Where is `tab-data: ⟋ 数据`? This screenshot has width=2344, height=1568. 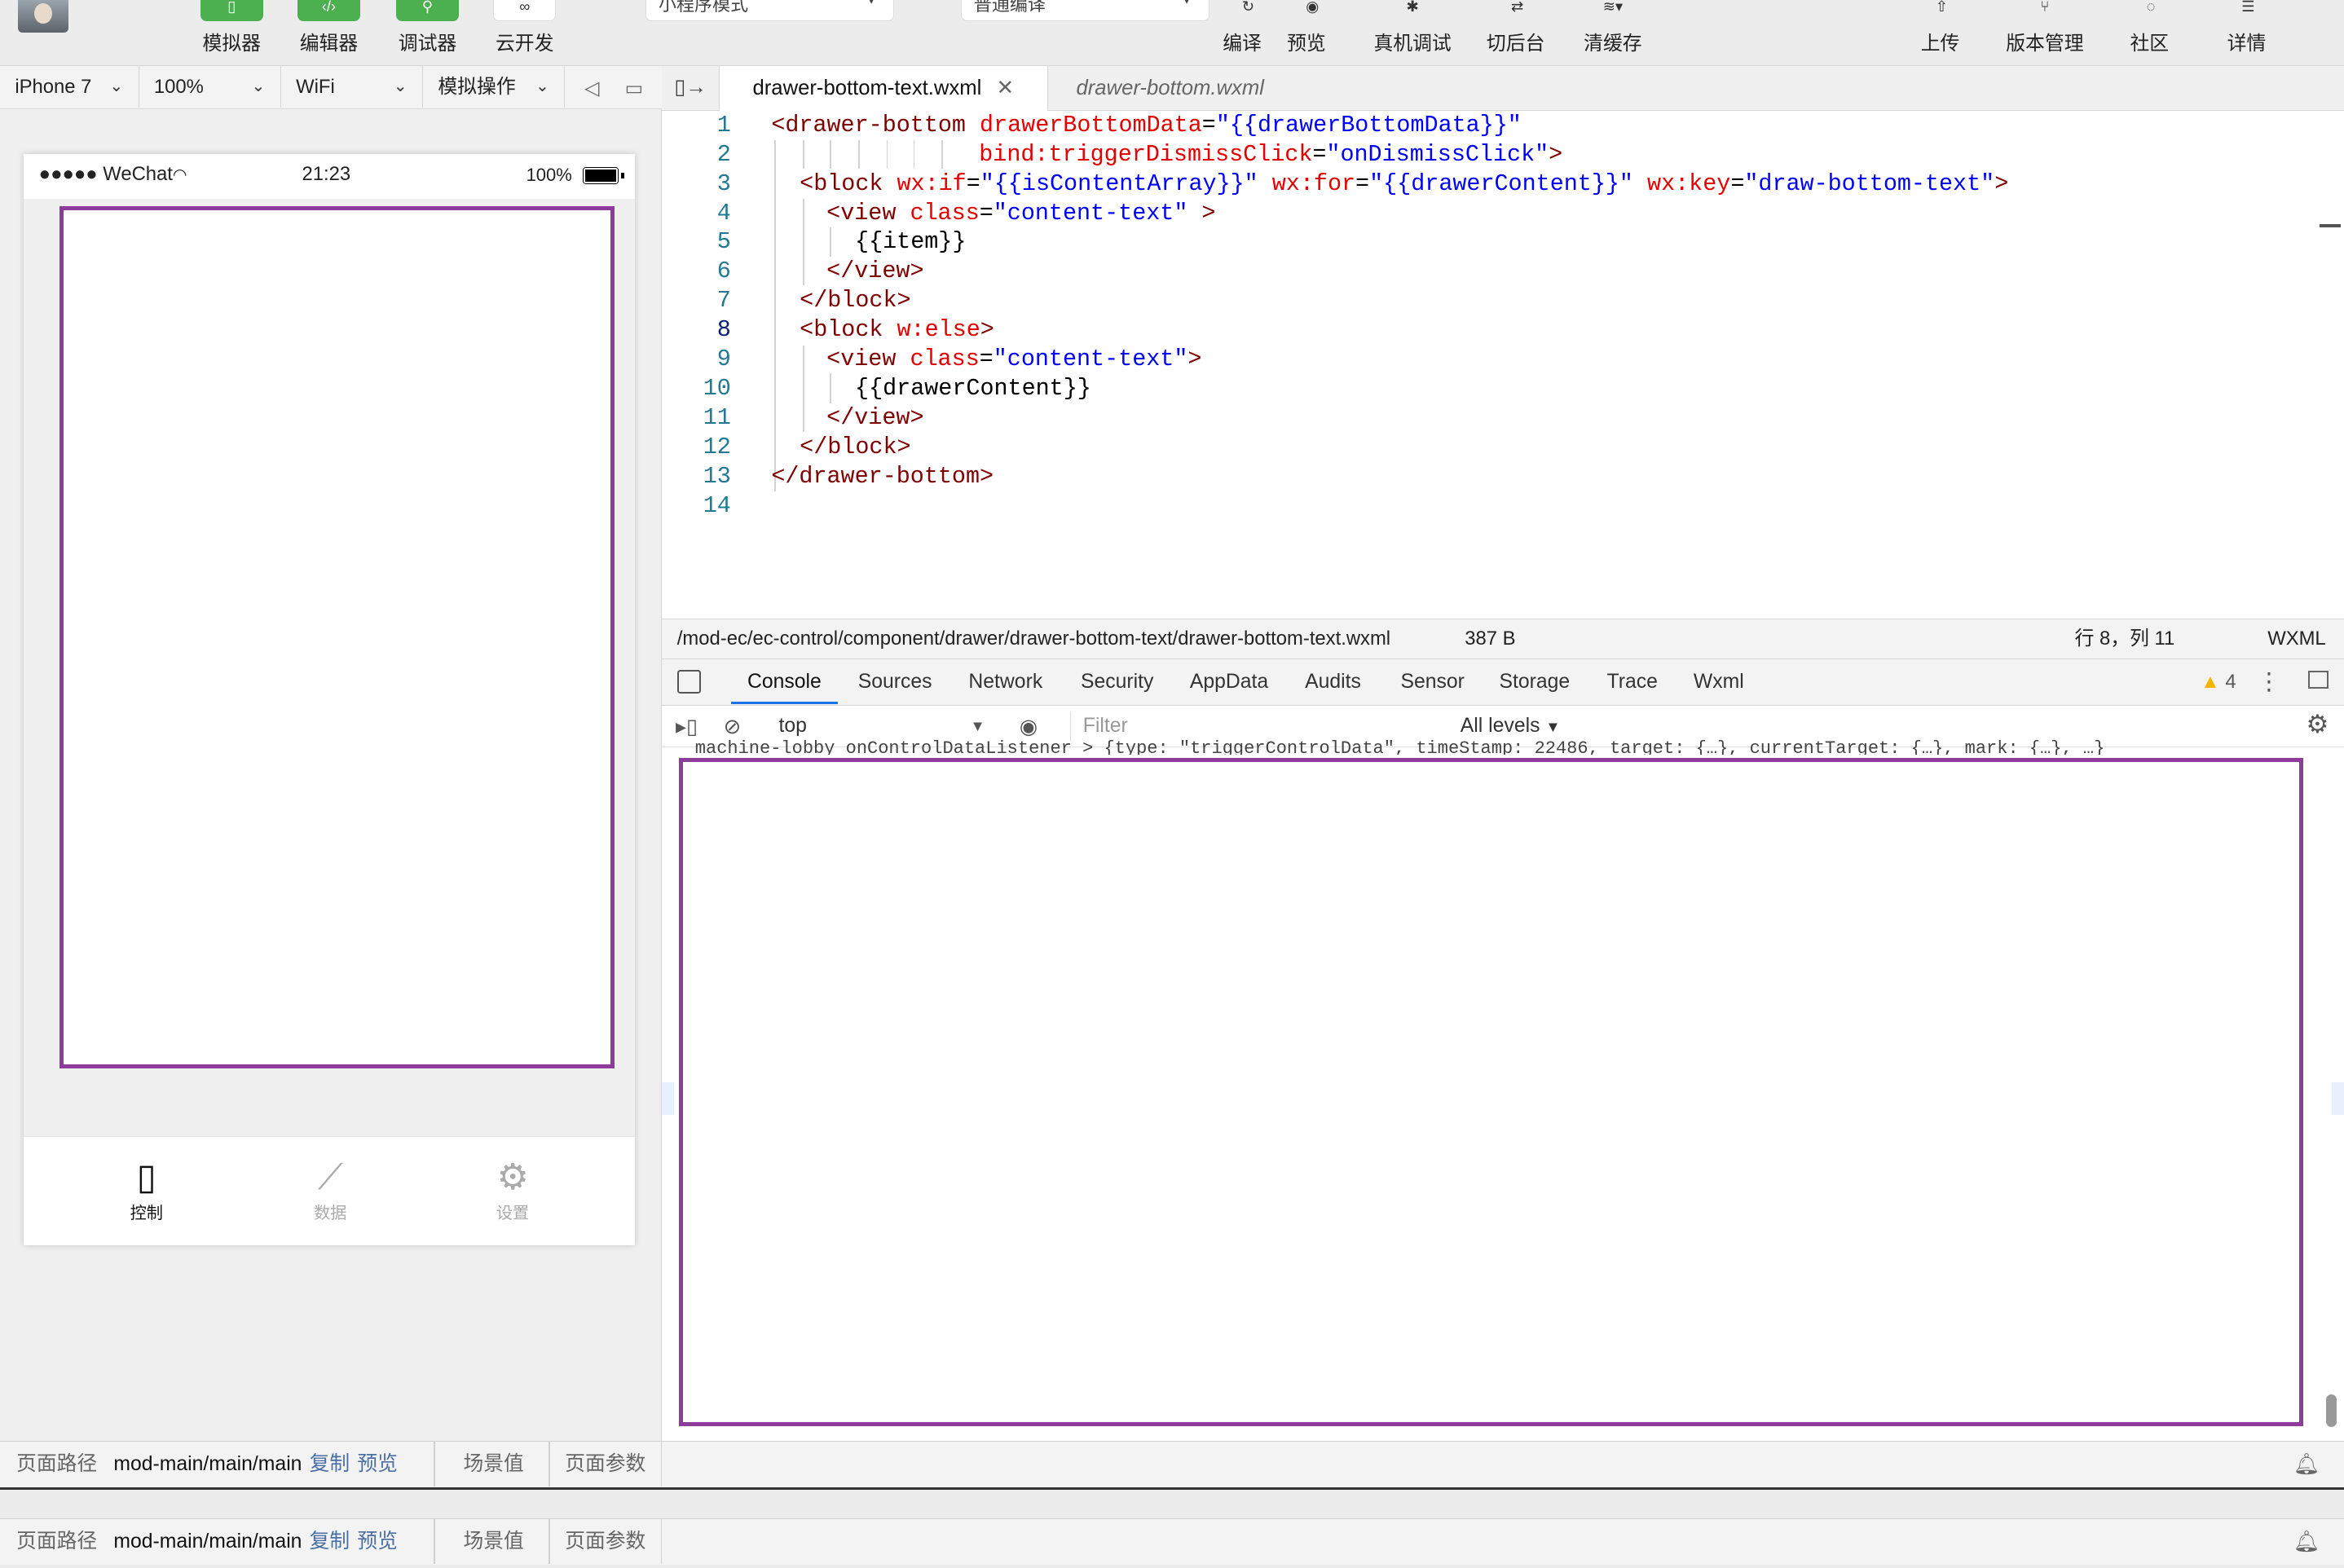
tab-data: ⟋ 数据 is located at coordinates (330, 1189).